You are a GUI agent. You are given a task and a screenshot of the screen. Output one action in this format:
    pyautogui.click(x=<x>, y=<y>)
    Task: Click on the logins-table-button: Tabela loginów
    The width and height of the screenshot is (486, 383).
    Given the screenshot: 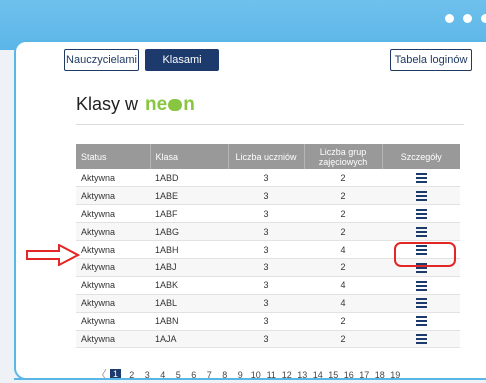 What is the action you would take?
    pyautogui.click(x=431, y=60)
    